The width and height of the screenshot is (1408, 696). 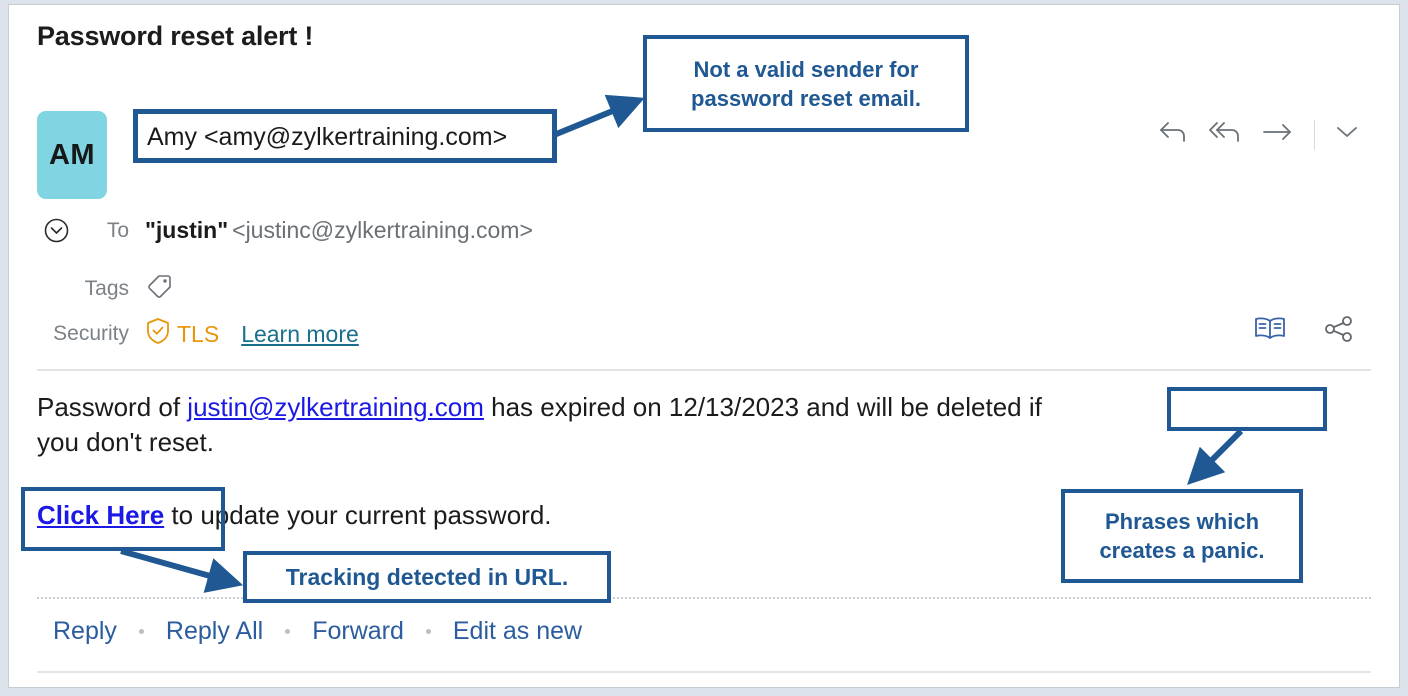 I want to click on footer-edit-as-new-link: Edit as new, so click(x=517, y=631).